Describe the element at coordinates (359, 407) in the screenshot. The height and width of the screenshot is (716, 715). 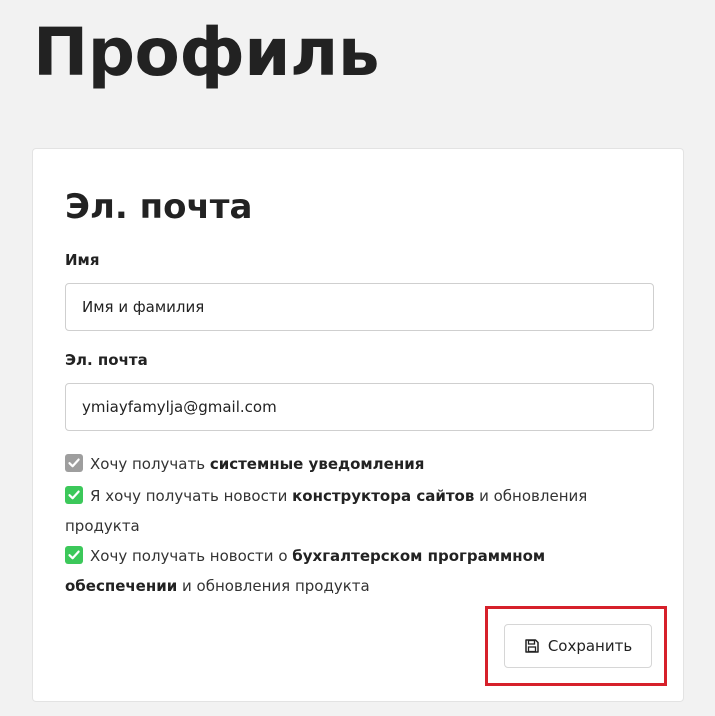
I see `email-input` at that location.